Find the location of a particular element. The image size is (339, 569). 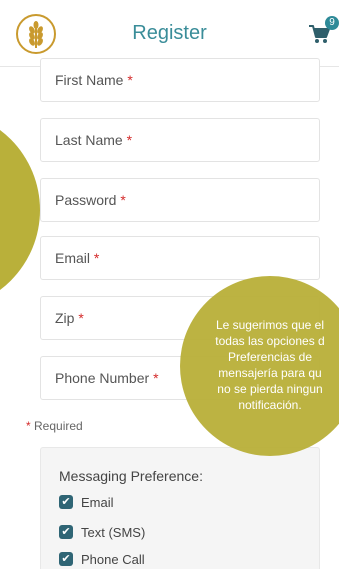

app-header: Register 9 is located at coordinates (169, 33).